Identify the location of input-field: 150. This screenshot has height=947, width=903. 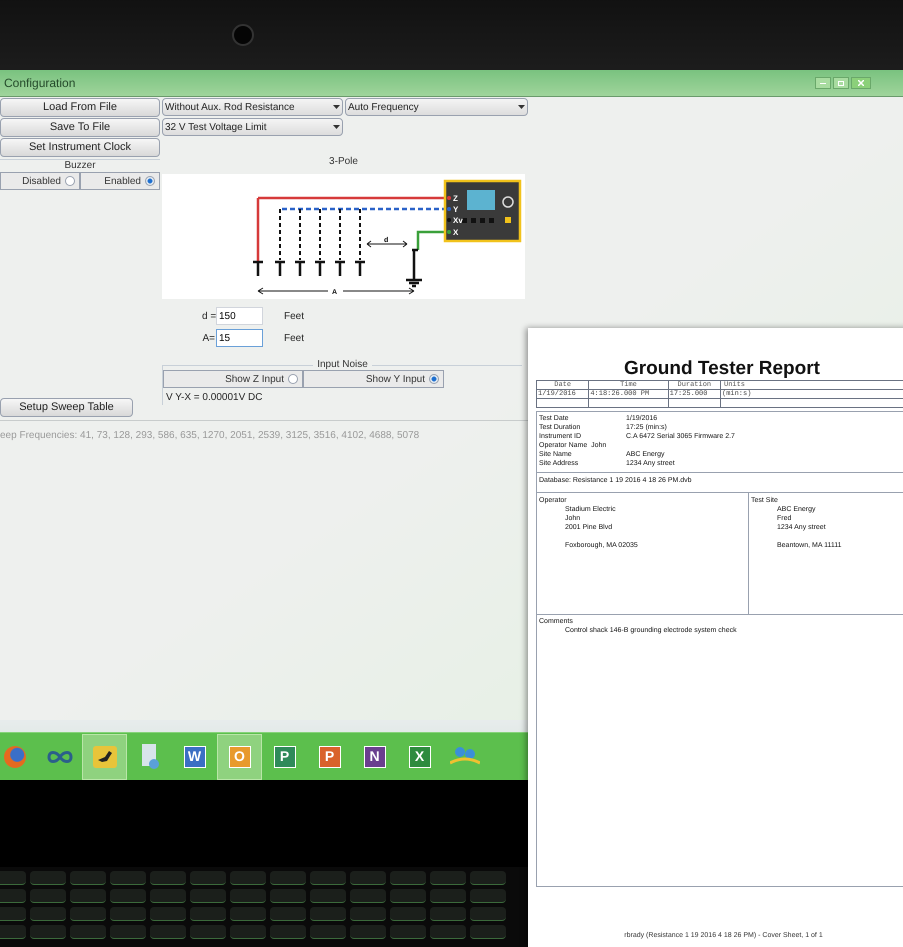
(239, 316).